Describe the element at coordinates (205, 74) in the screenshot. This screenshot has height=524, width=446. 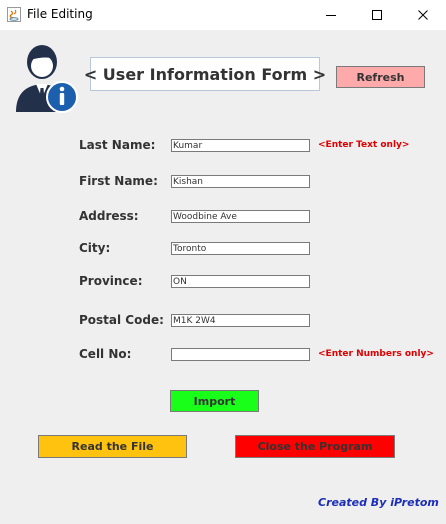
I see `form-heading: < User Information Form >` at that location.